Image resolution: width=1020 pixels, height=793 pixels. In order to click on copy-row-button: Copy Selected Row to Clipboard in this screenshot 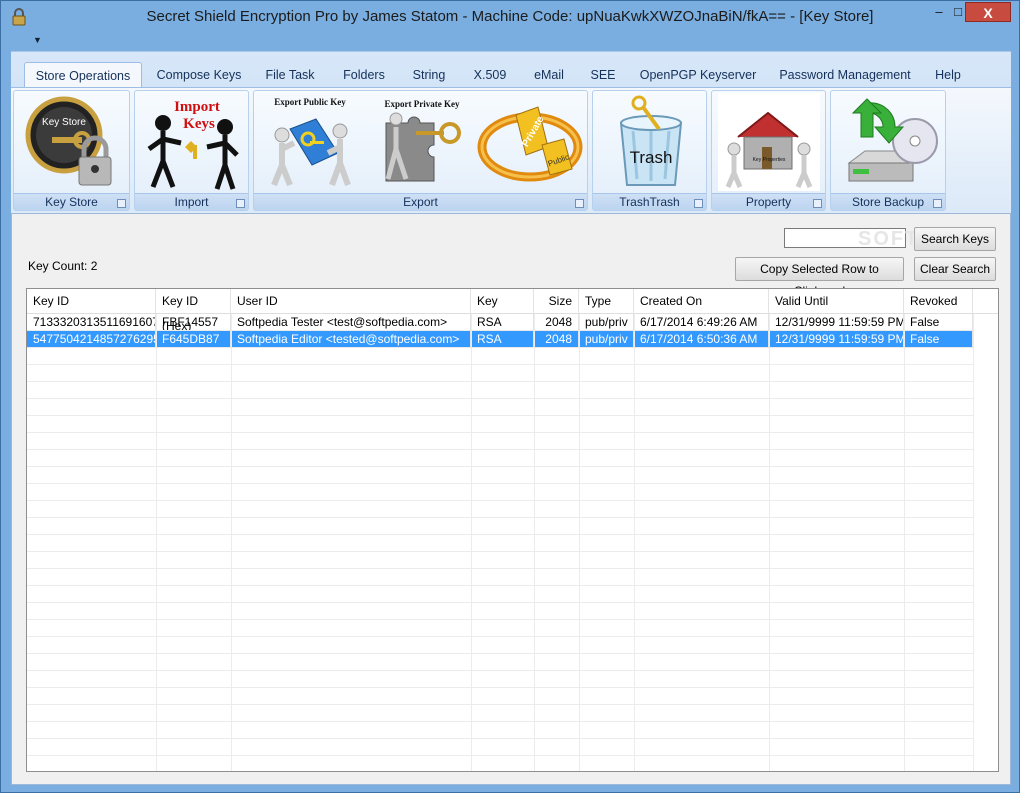, I will do `click(819, 277)`.